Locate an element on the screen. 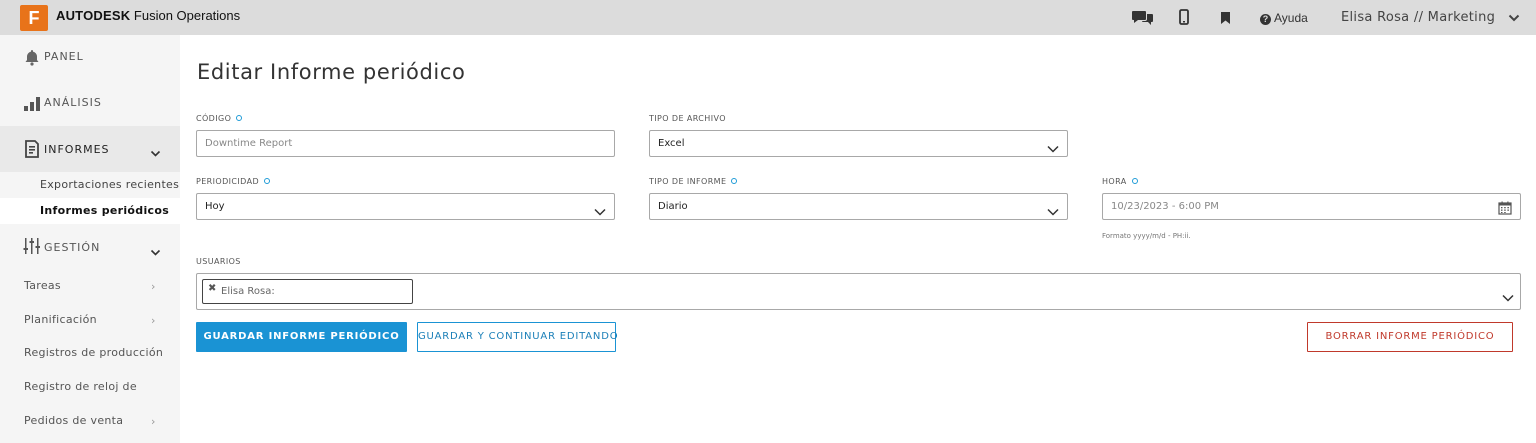  hora-input: 10/23/2023 - 6:00 PM is located at coordinates (1311, 206).